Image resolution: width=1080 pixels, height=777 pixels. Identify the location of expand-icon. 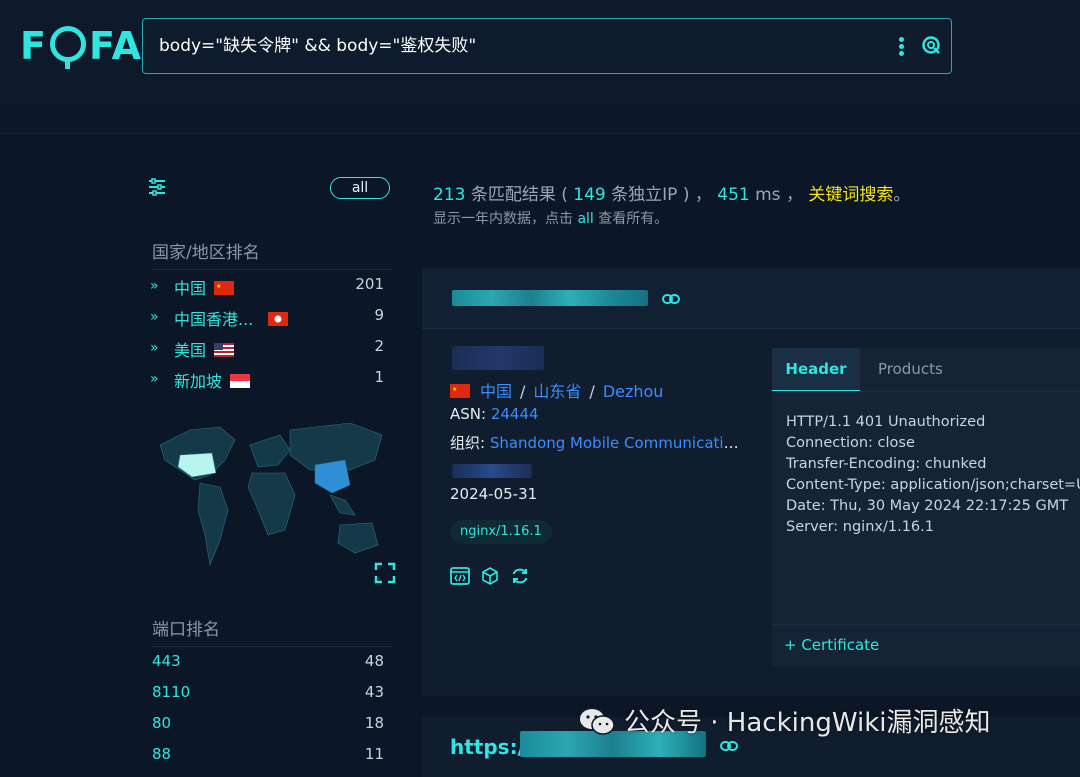
(385, 573).